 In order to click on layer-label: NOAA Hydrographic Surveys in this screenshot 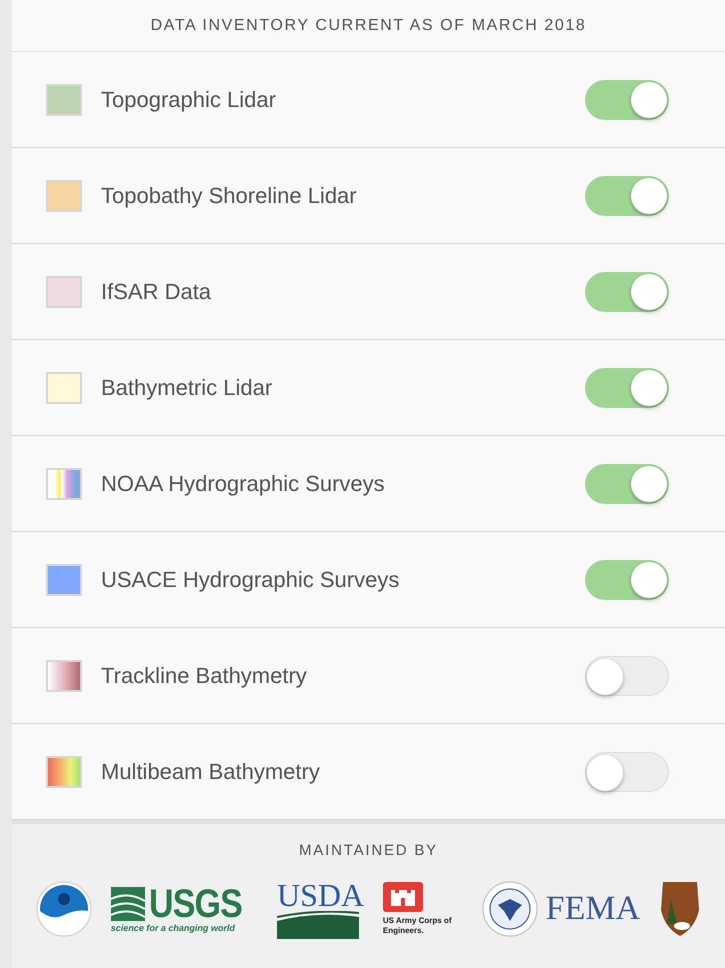, I will do `click(243, 484)`.